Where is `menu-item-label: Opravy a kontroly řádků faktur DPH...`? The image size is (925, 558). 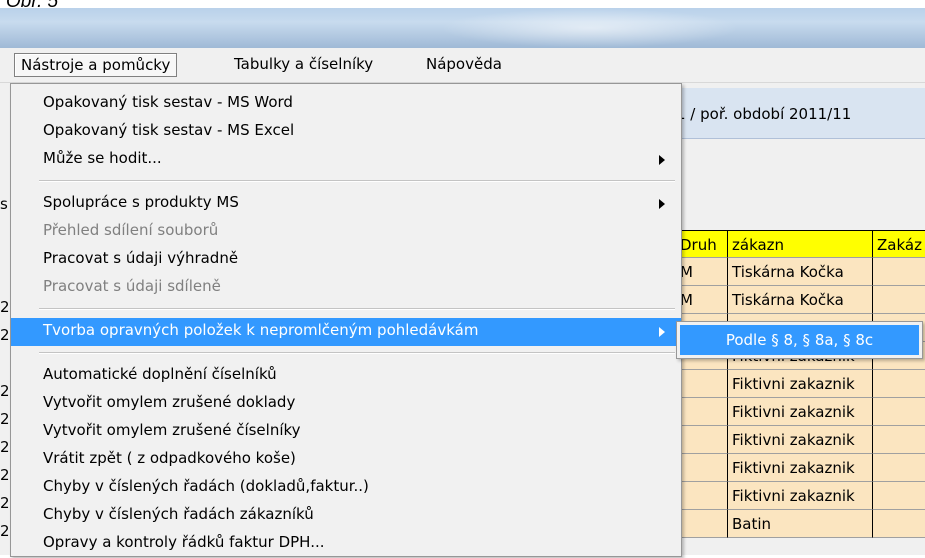
menu-item-label: Opravy a kontroly řádků faktur DPH... is located at coordinates (184, 542).